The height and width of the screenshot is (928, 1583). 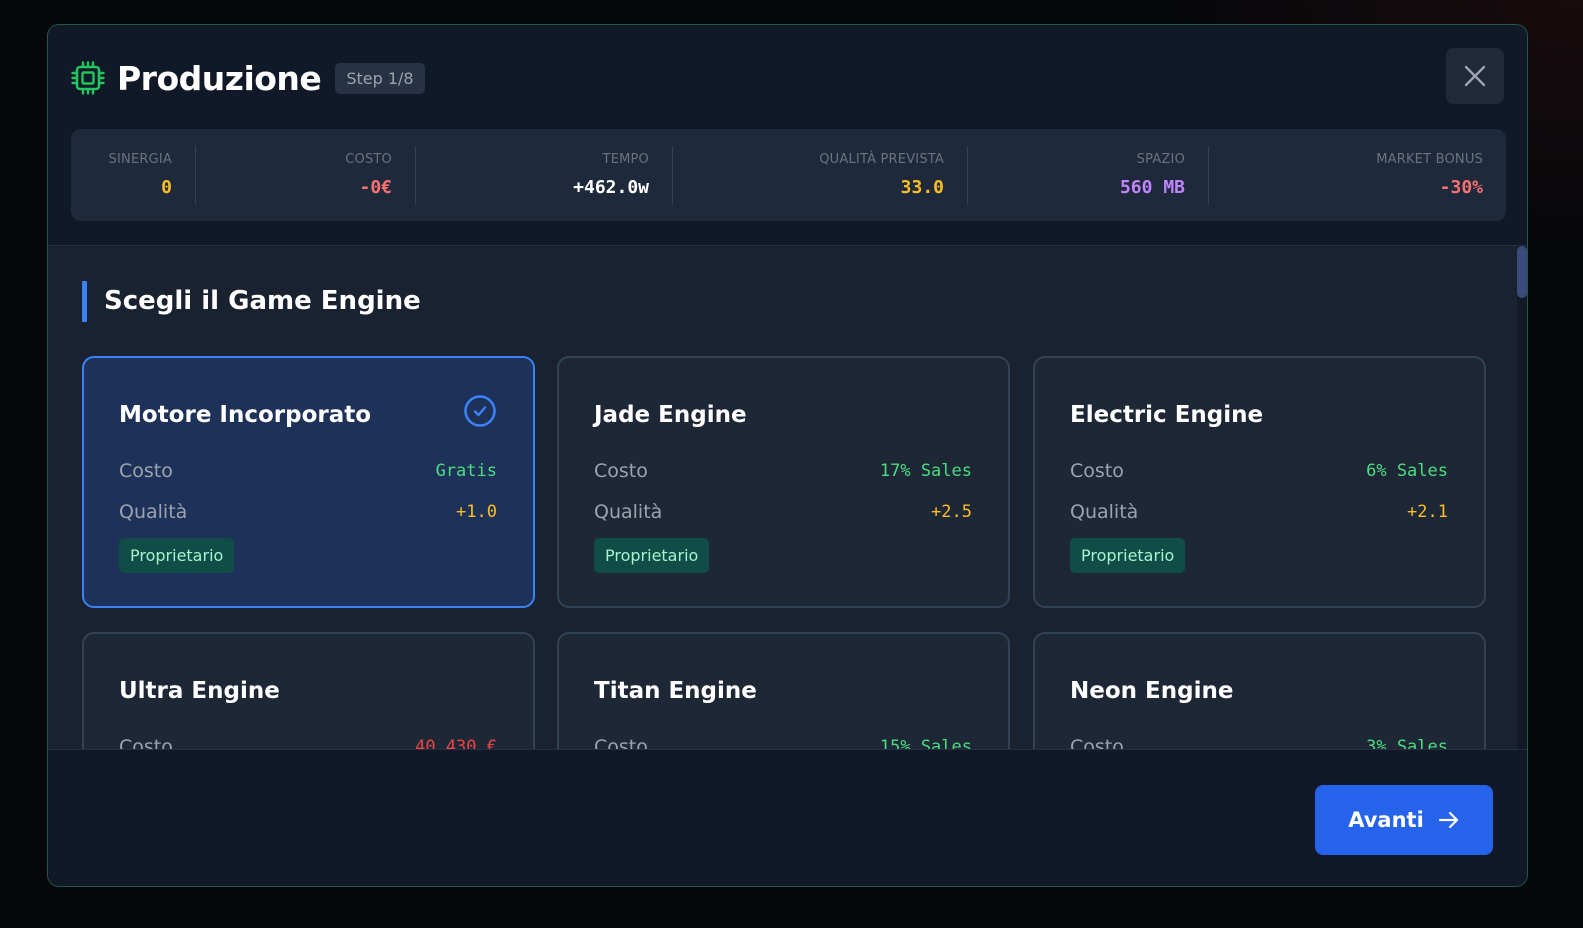 What do you see at coordinates (925, 743) in the screenshot?
I see `cost-value: 15% Sales` at bounding box center [925, 743].